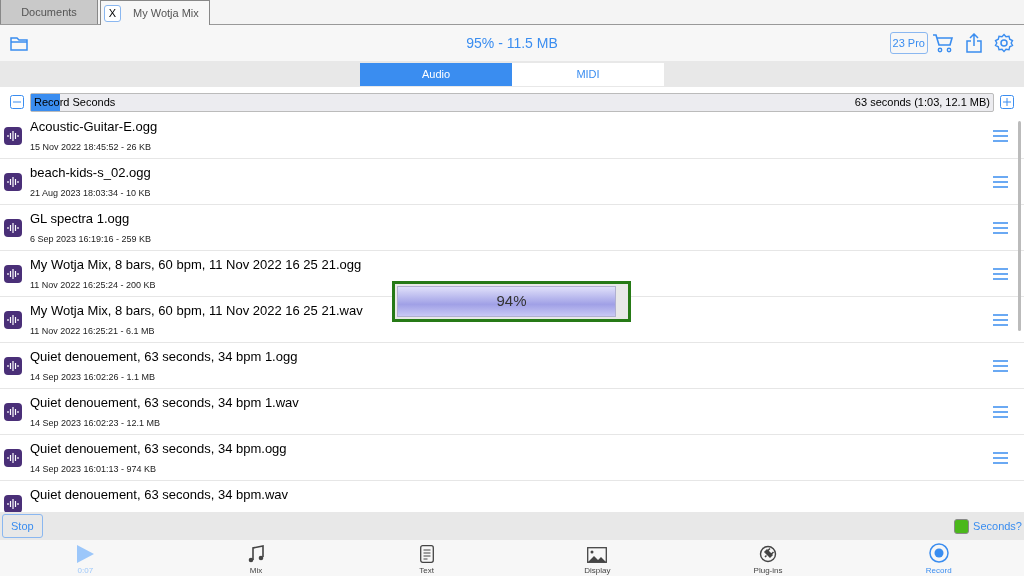  What do you see at coordinates (94, 469) in the screenshot?
I see `file-details: 14 Sep 2023 16:01:13 - 974 KB` at bounding box center [94, 469].